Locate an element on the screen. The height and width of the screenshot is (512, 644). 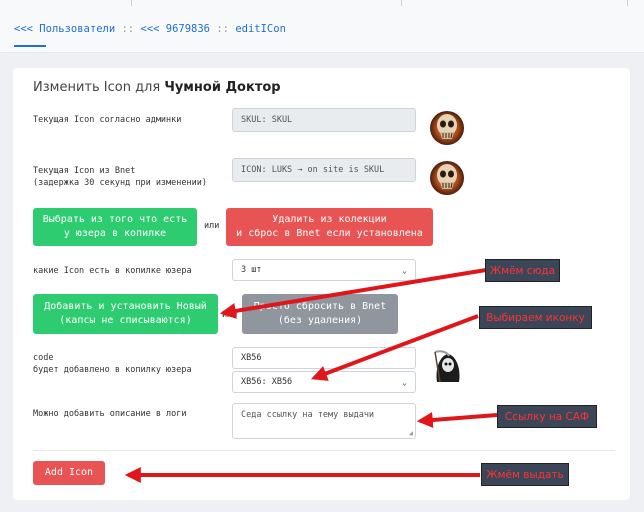
annotation-saf-link: Ссылку на САФ is located at coordinates (547, 416).